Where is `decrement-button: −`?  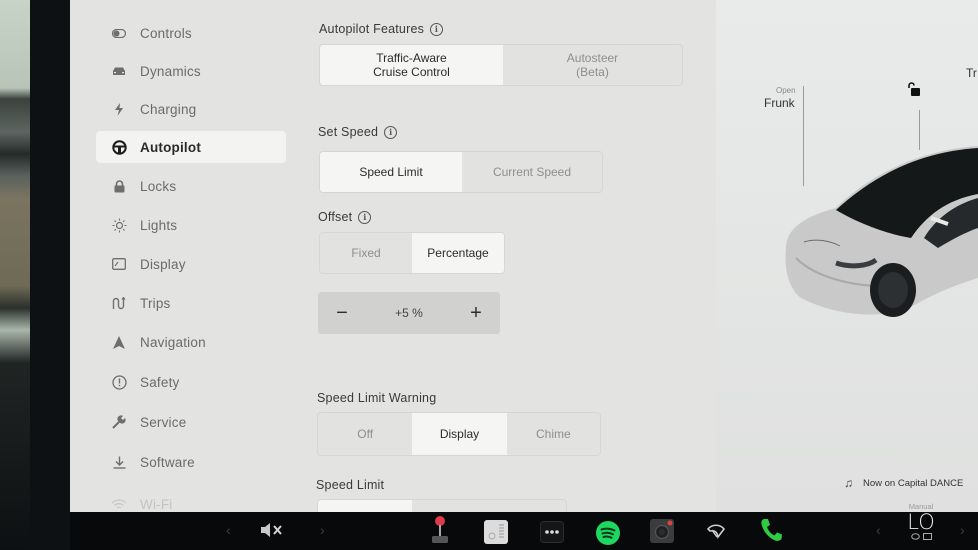
decrement-button: − is located at coordinates (342, 313).